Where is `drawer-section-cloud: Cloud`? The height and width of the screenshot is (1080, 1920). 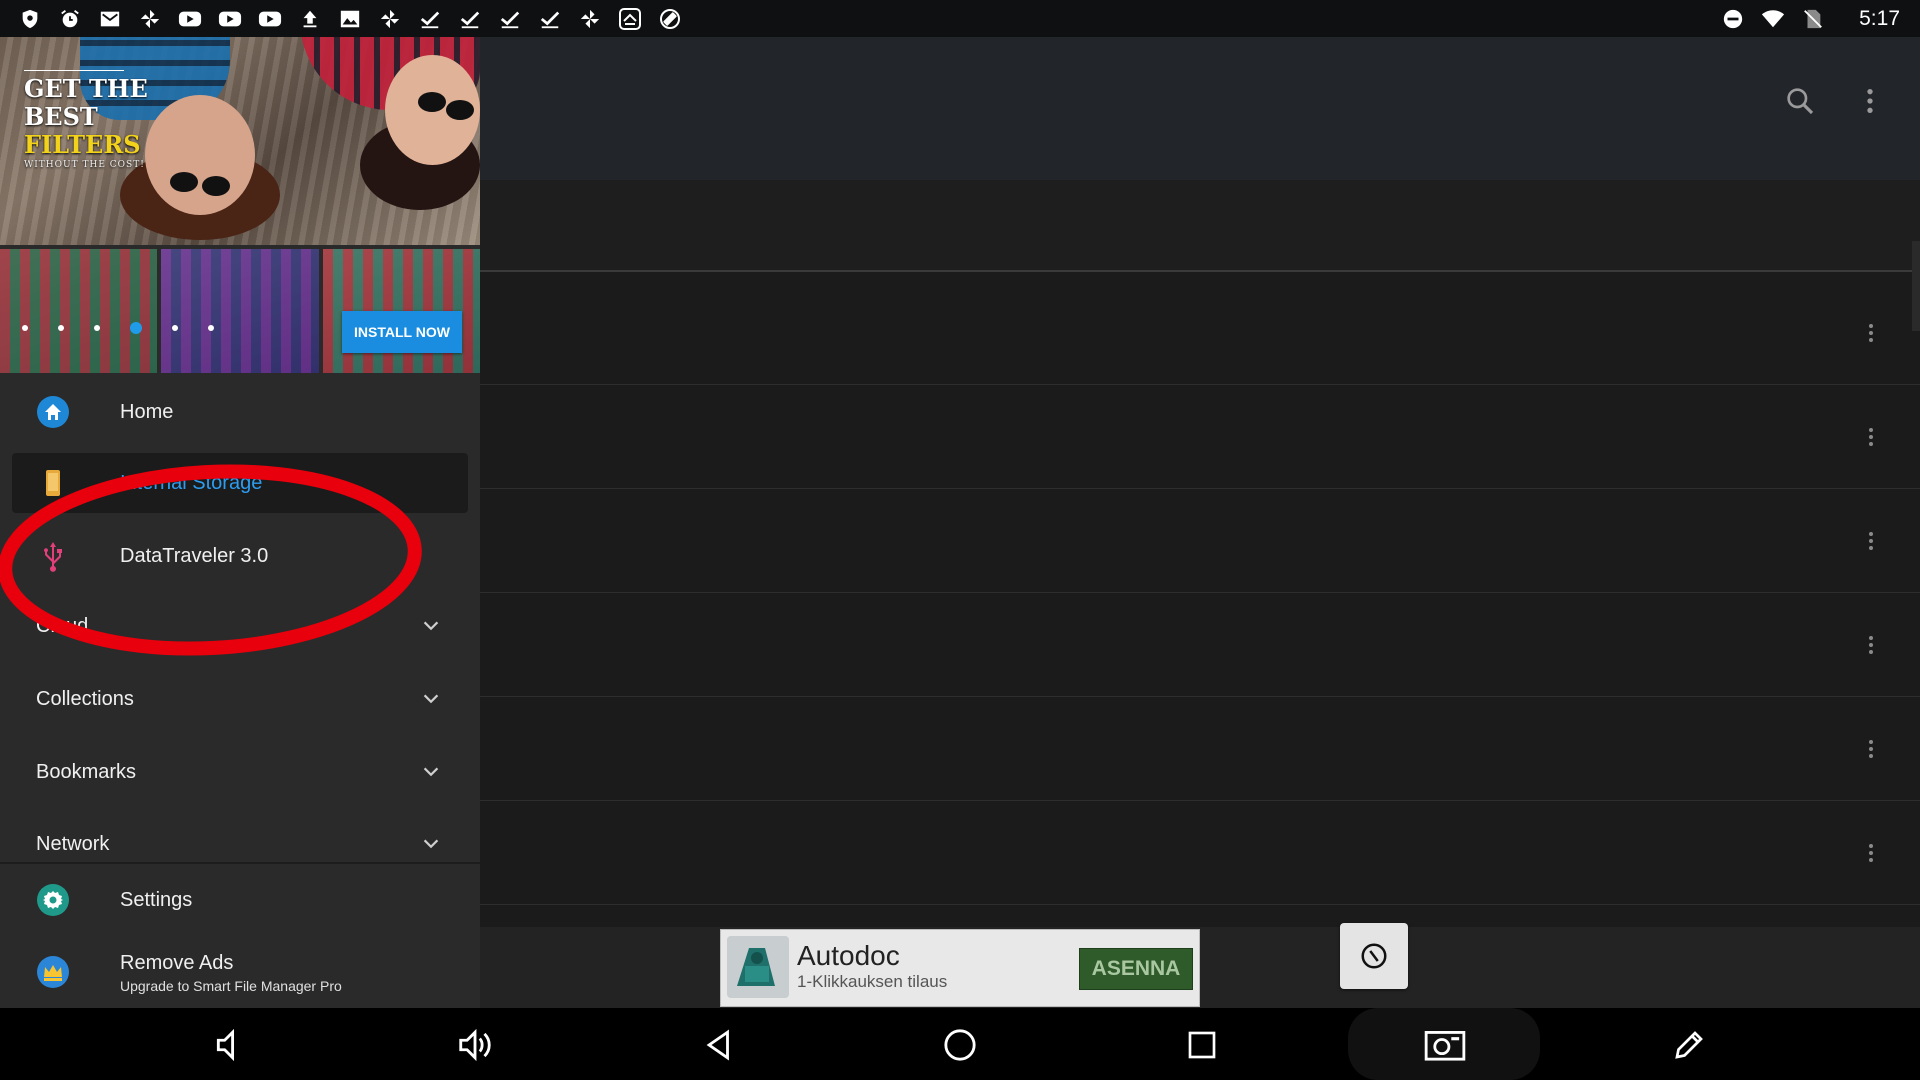
drawer-section-cloud: Cloud is located at coordinates (240, 626).